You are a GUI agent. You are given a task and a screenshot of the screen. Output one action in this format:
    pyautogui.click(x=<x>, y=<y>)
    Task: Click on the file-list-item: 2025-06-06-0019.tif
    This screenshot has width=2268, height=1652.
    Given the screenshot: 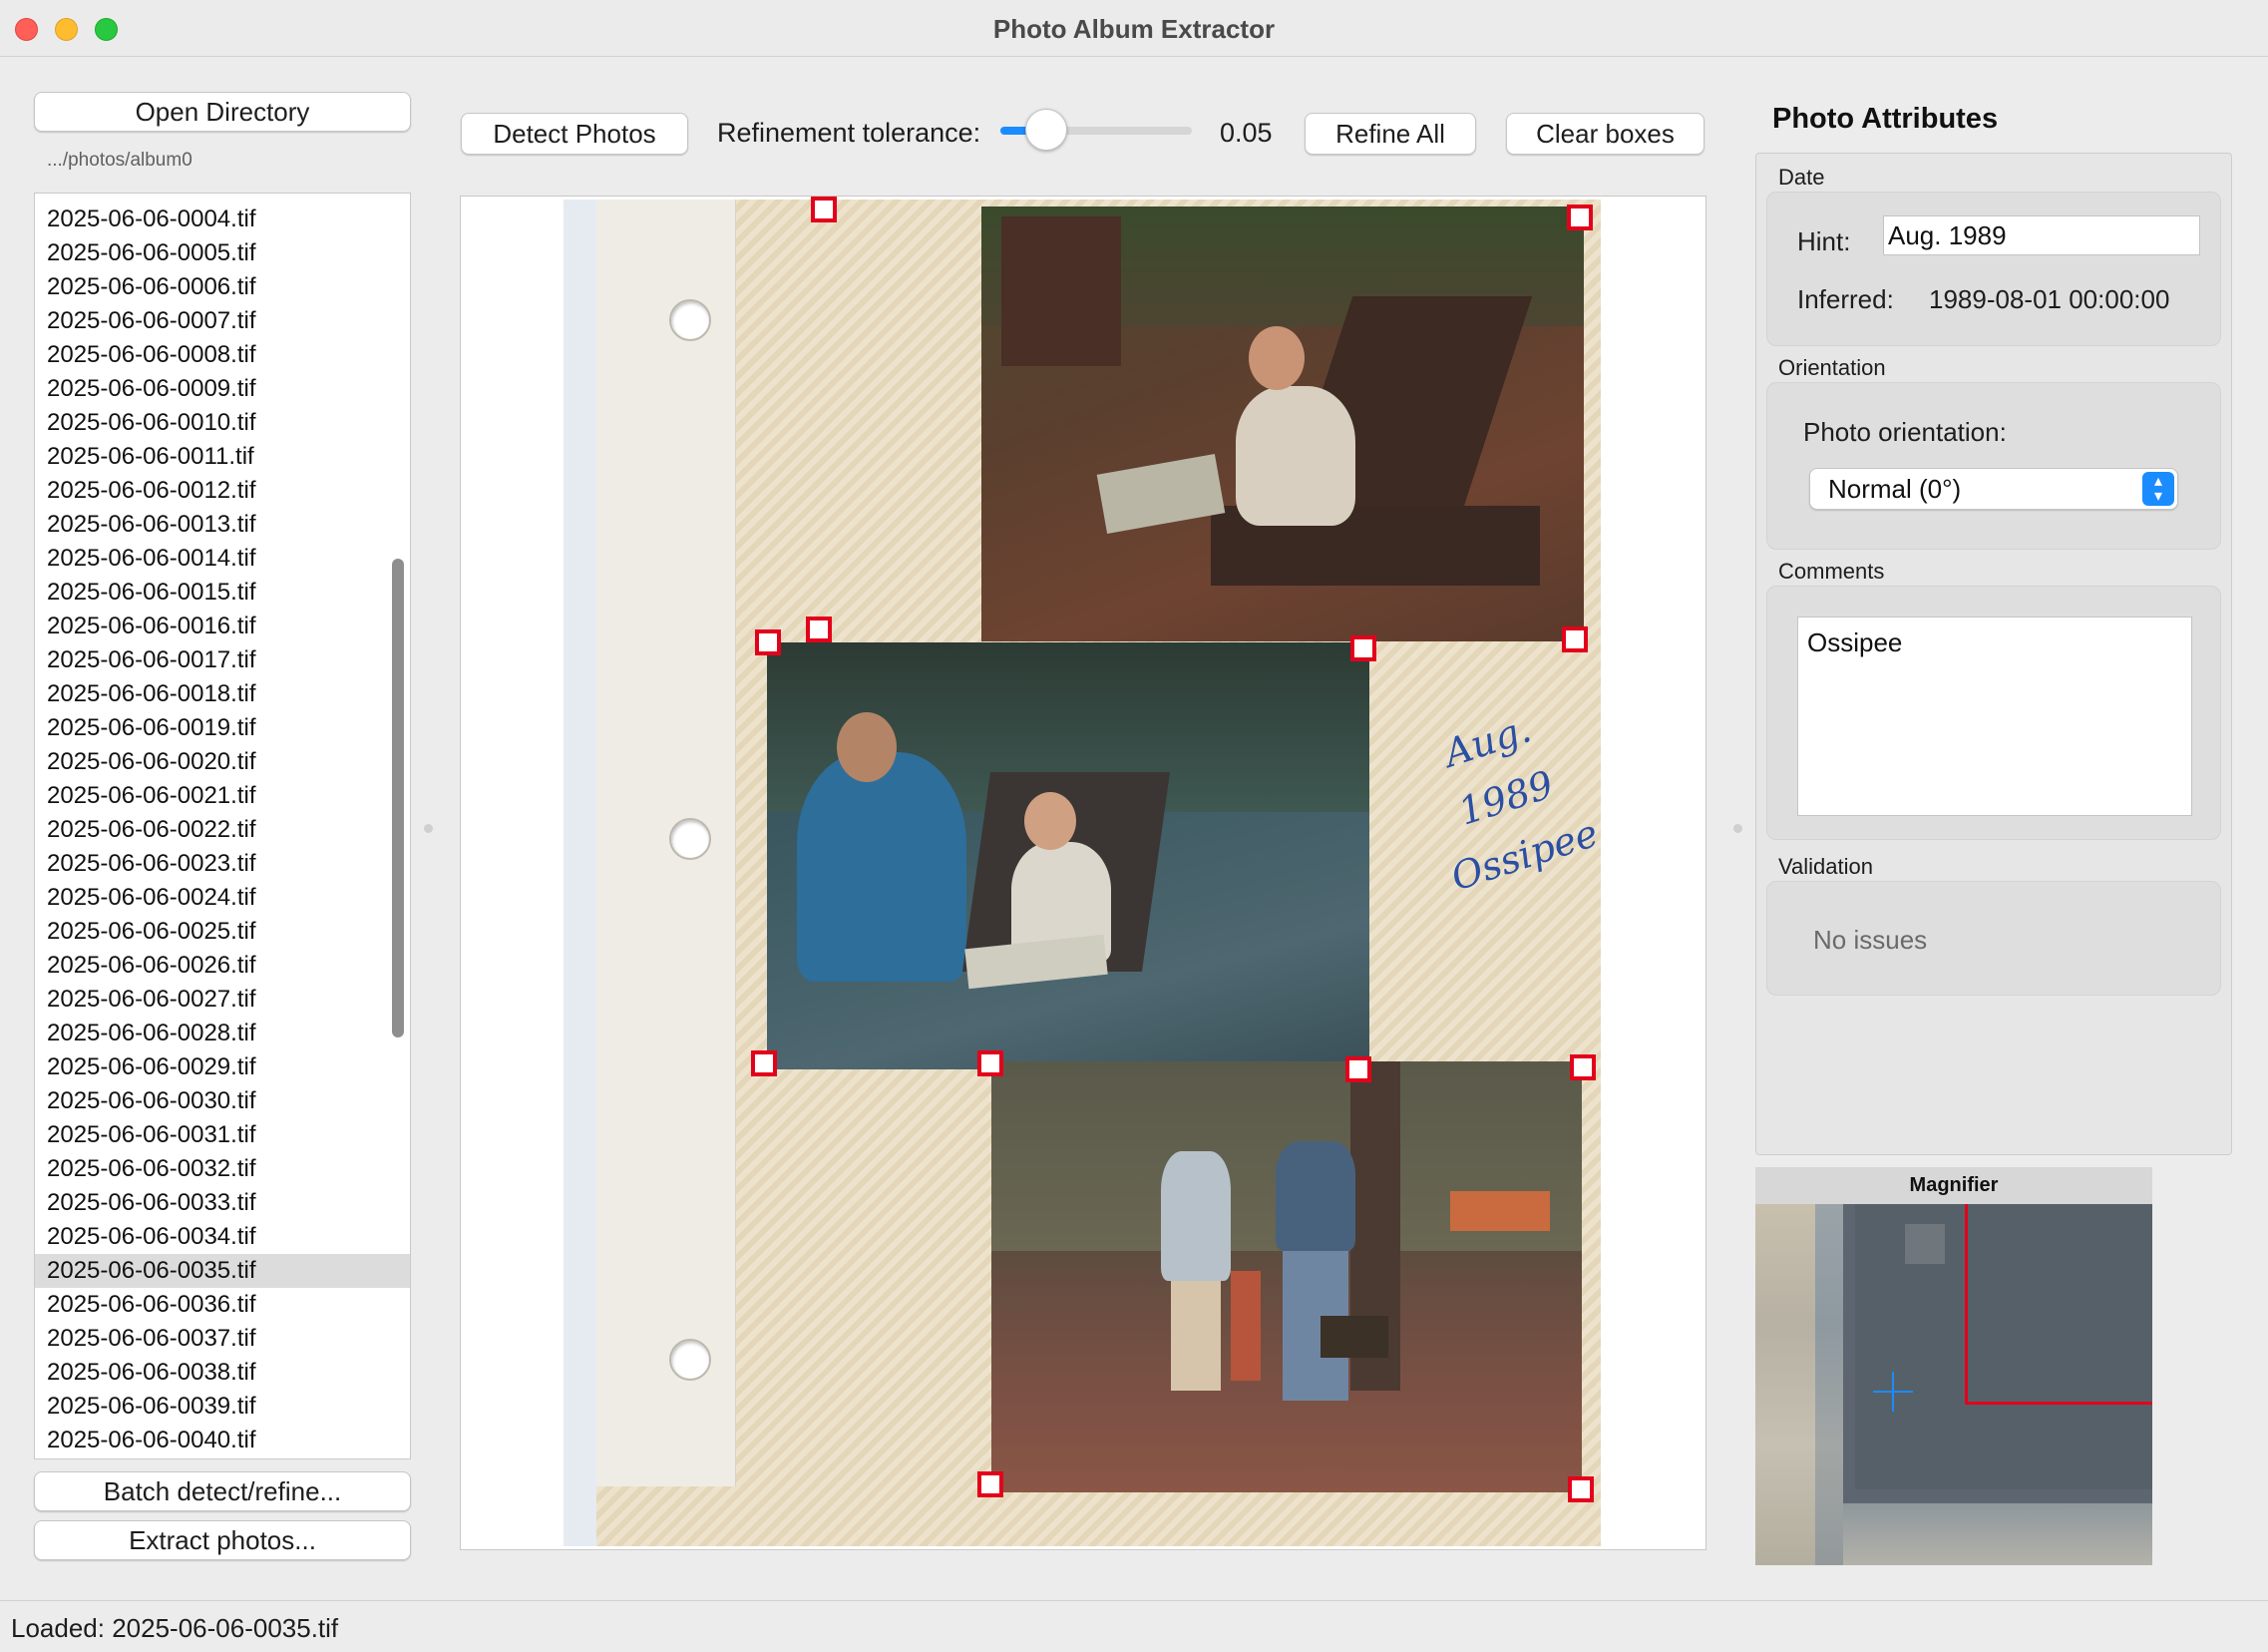 What is the action you would take?
    pyautogui.click(x=222, y=728)
    